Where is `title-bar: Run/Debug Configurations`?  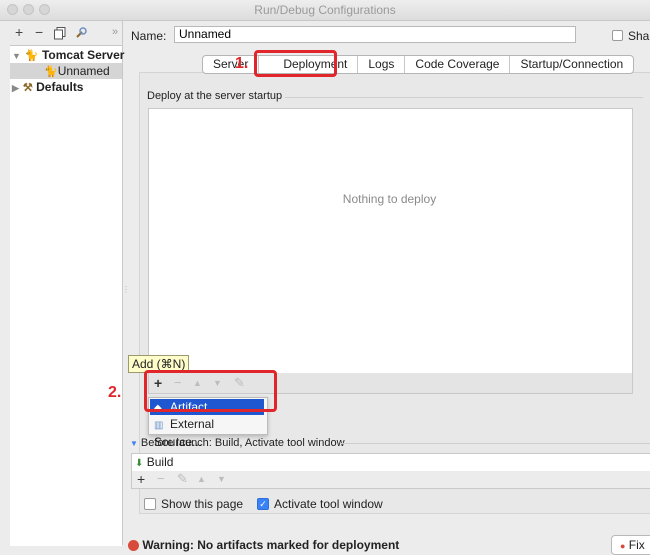 title-bar: Run/Debug Configurations is located at coordinates (325, 10).